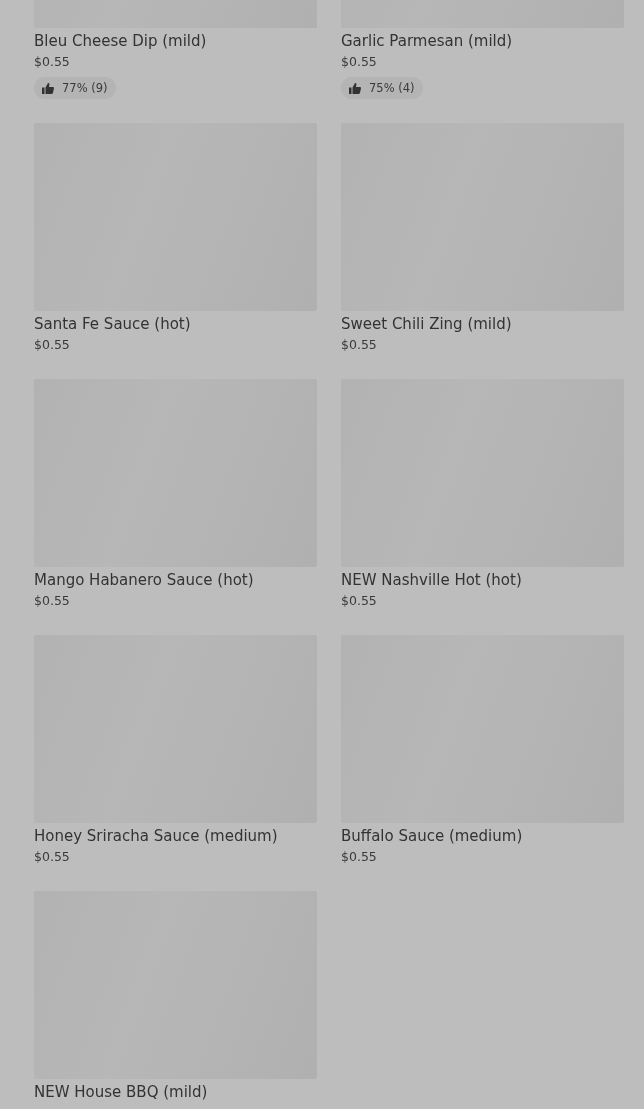 This screenshot has height=1109, width=644. Describe the element at coordinates (156, 836) in the screenshot. I see `item-name: Honey Sriracha Sauce (medium)` at that location.